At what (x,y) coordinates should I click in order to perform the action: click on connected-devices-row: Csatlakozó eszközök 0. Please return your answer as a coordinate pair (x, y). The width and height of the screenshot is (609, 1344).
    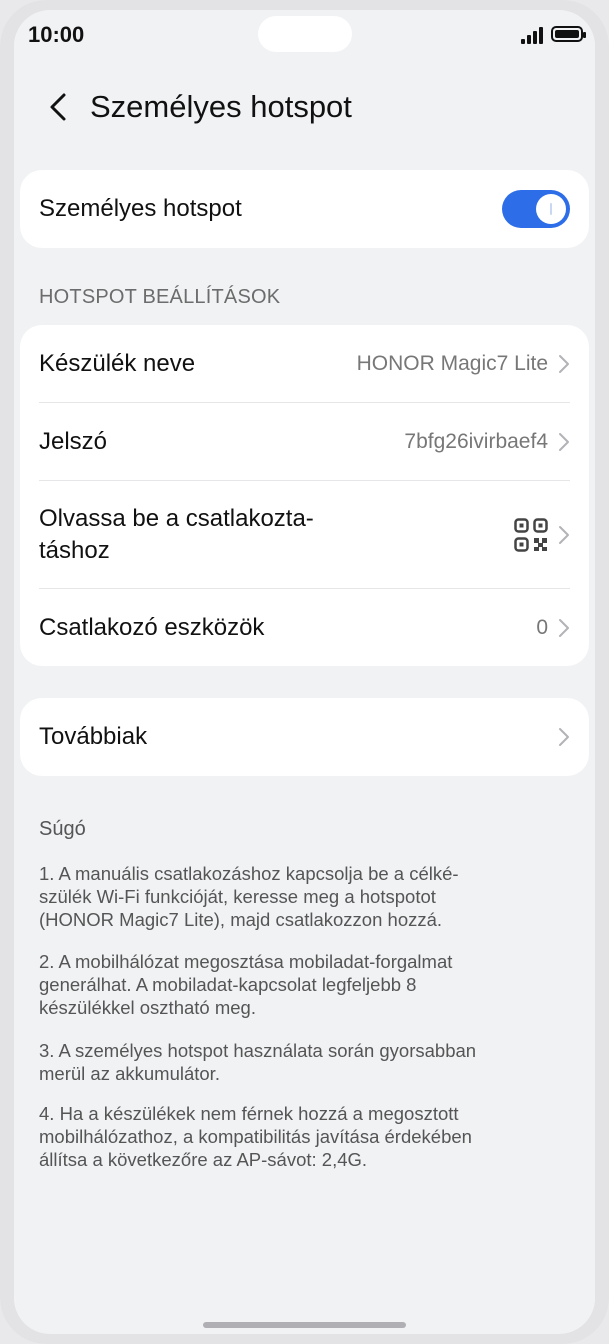
    Looking at the image, I should click on (304, 627).